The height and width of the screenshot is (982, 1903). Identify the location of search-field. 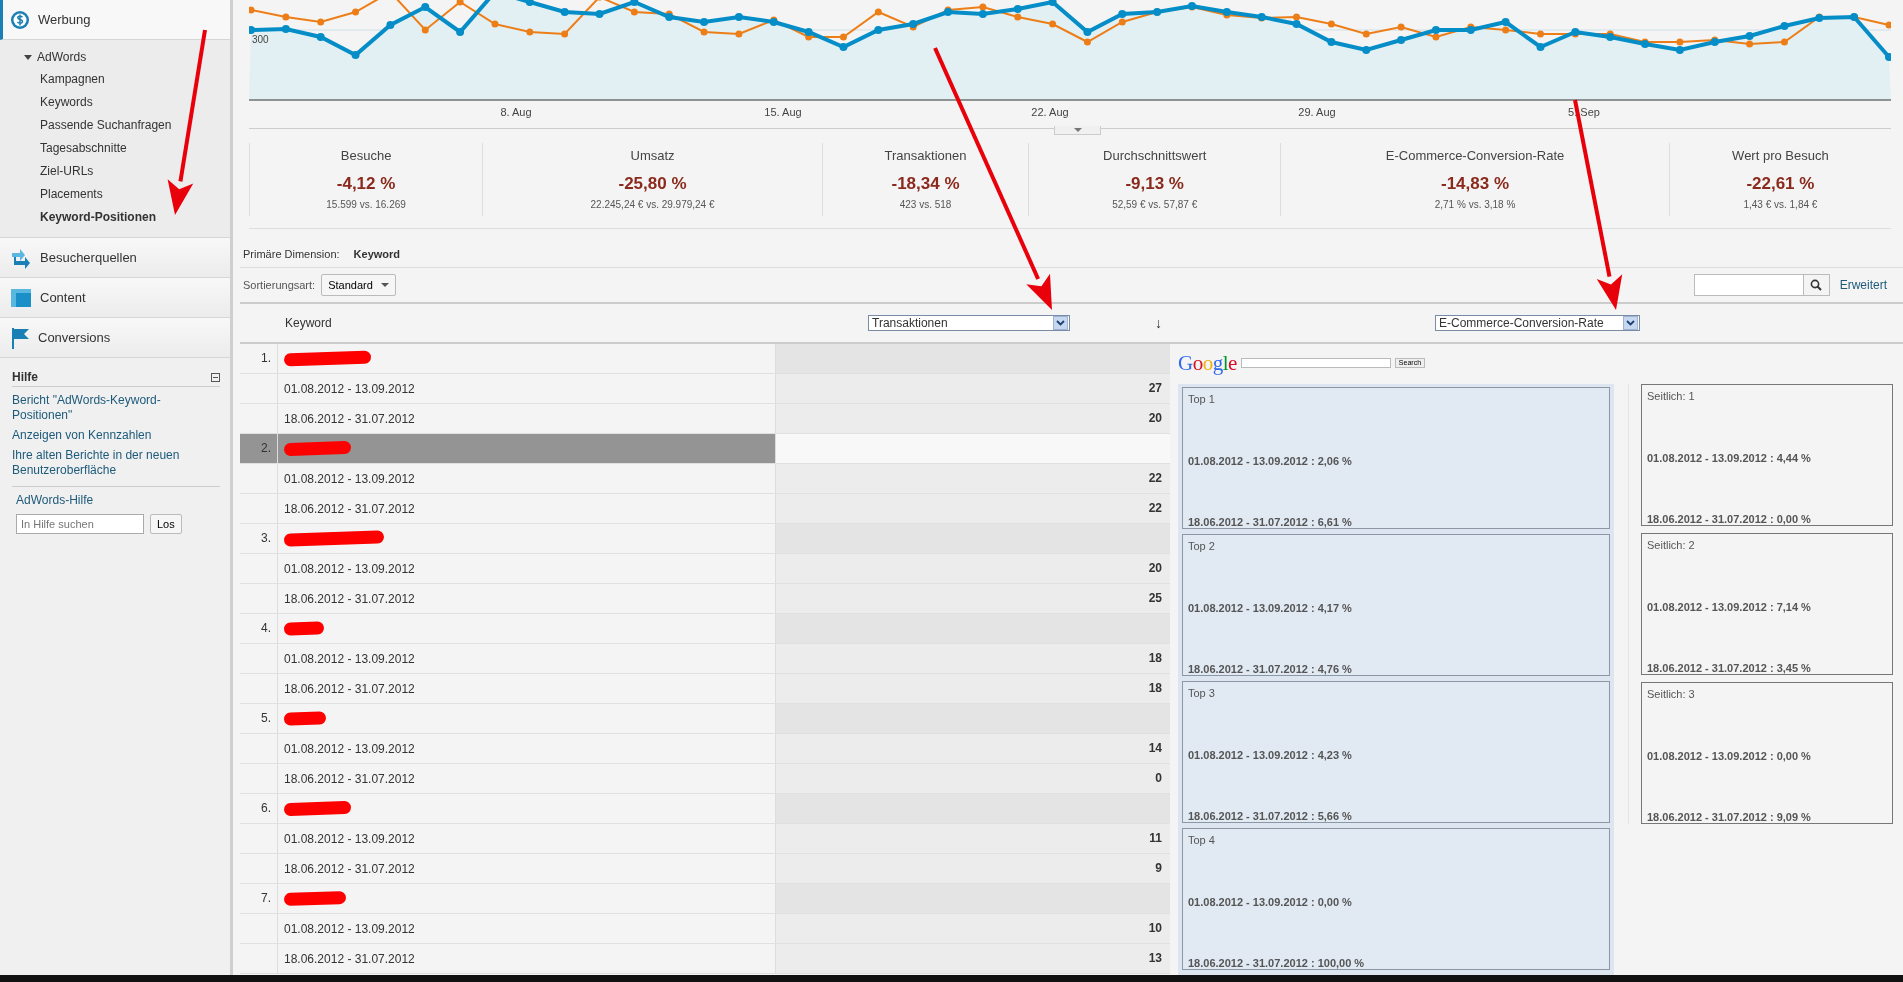
(1315, 363).